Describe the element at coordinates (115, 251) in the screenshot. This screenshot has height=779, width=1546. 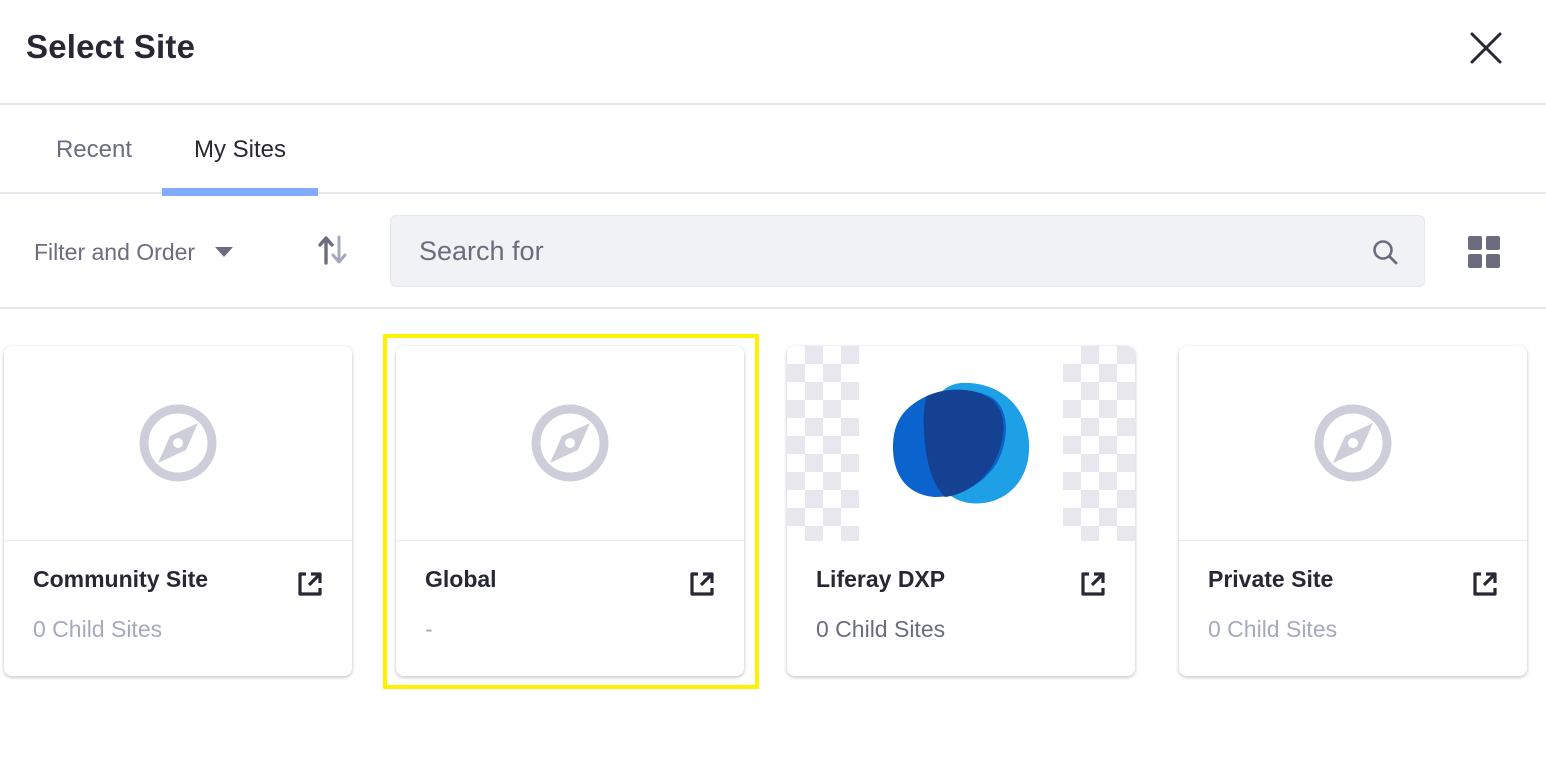
I see `filter-label: Filter and Order` at that location.